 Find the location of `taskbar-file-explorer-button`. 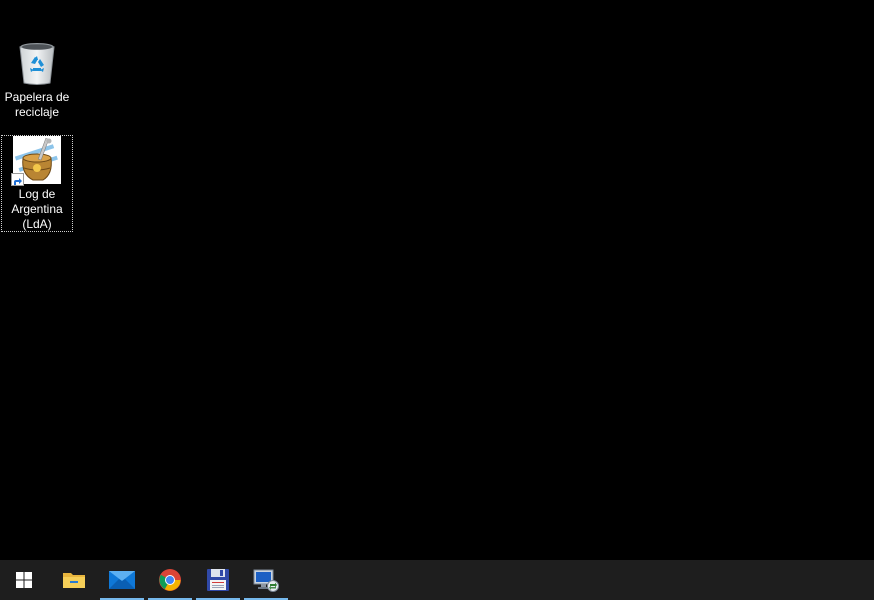

taskbar-file-explorer-button is located at coordinates (74, 580).